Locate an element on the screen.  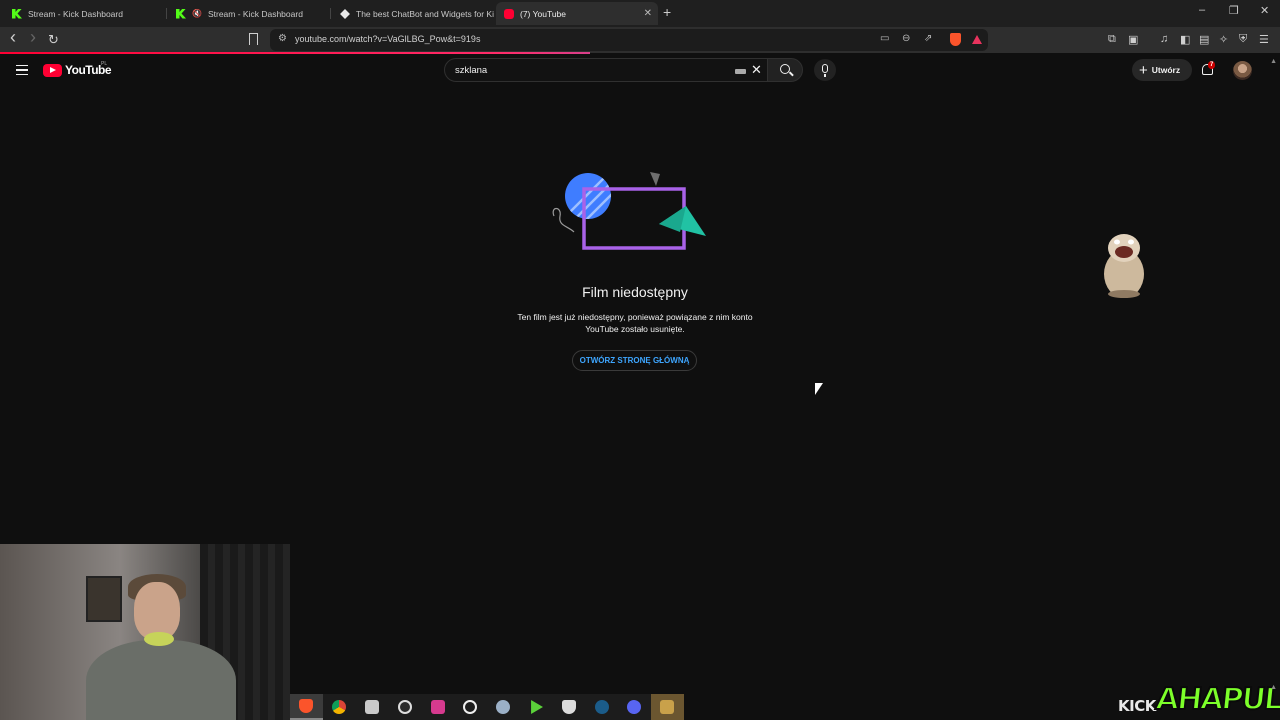
squiggle-line is located at coordinates (563, 220).